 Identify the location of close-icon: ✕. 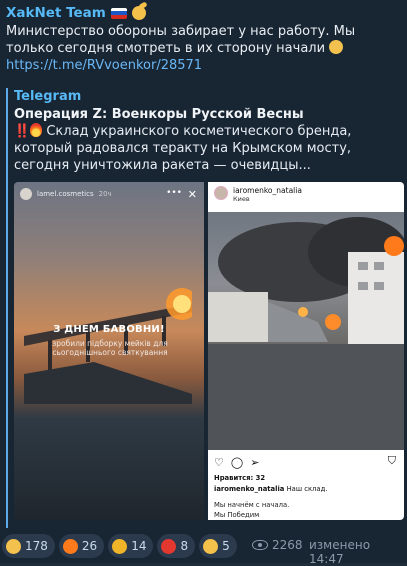
(192, 194).